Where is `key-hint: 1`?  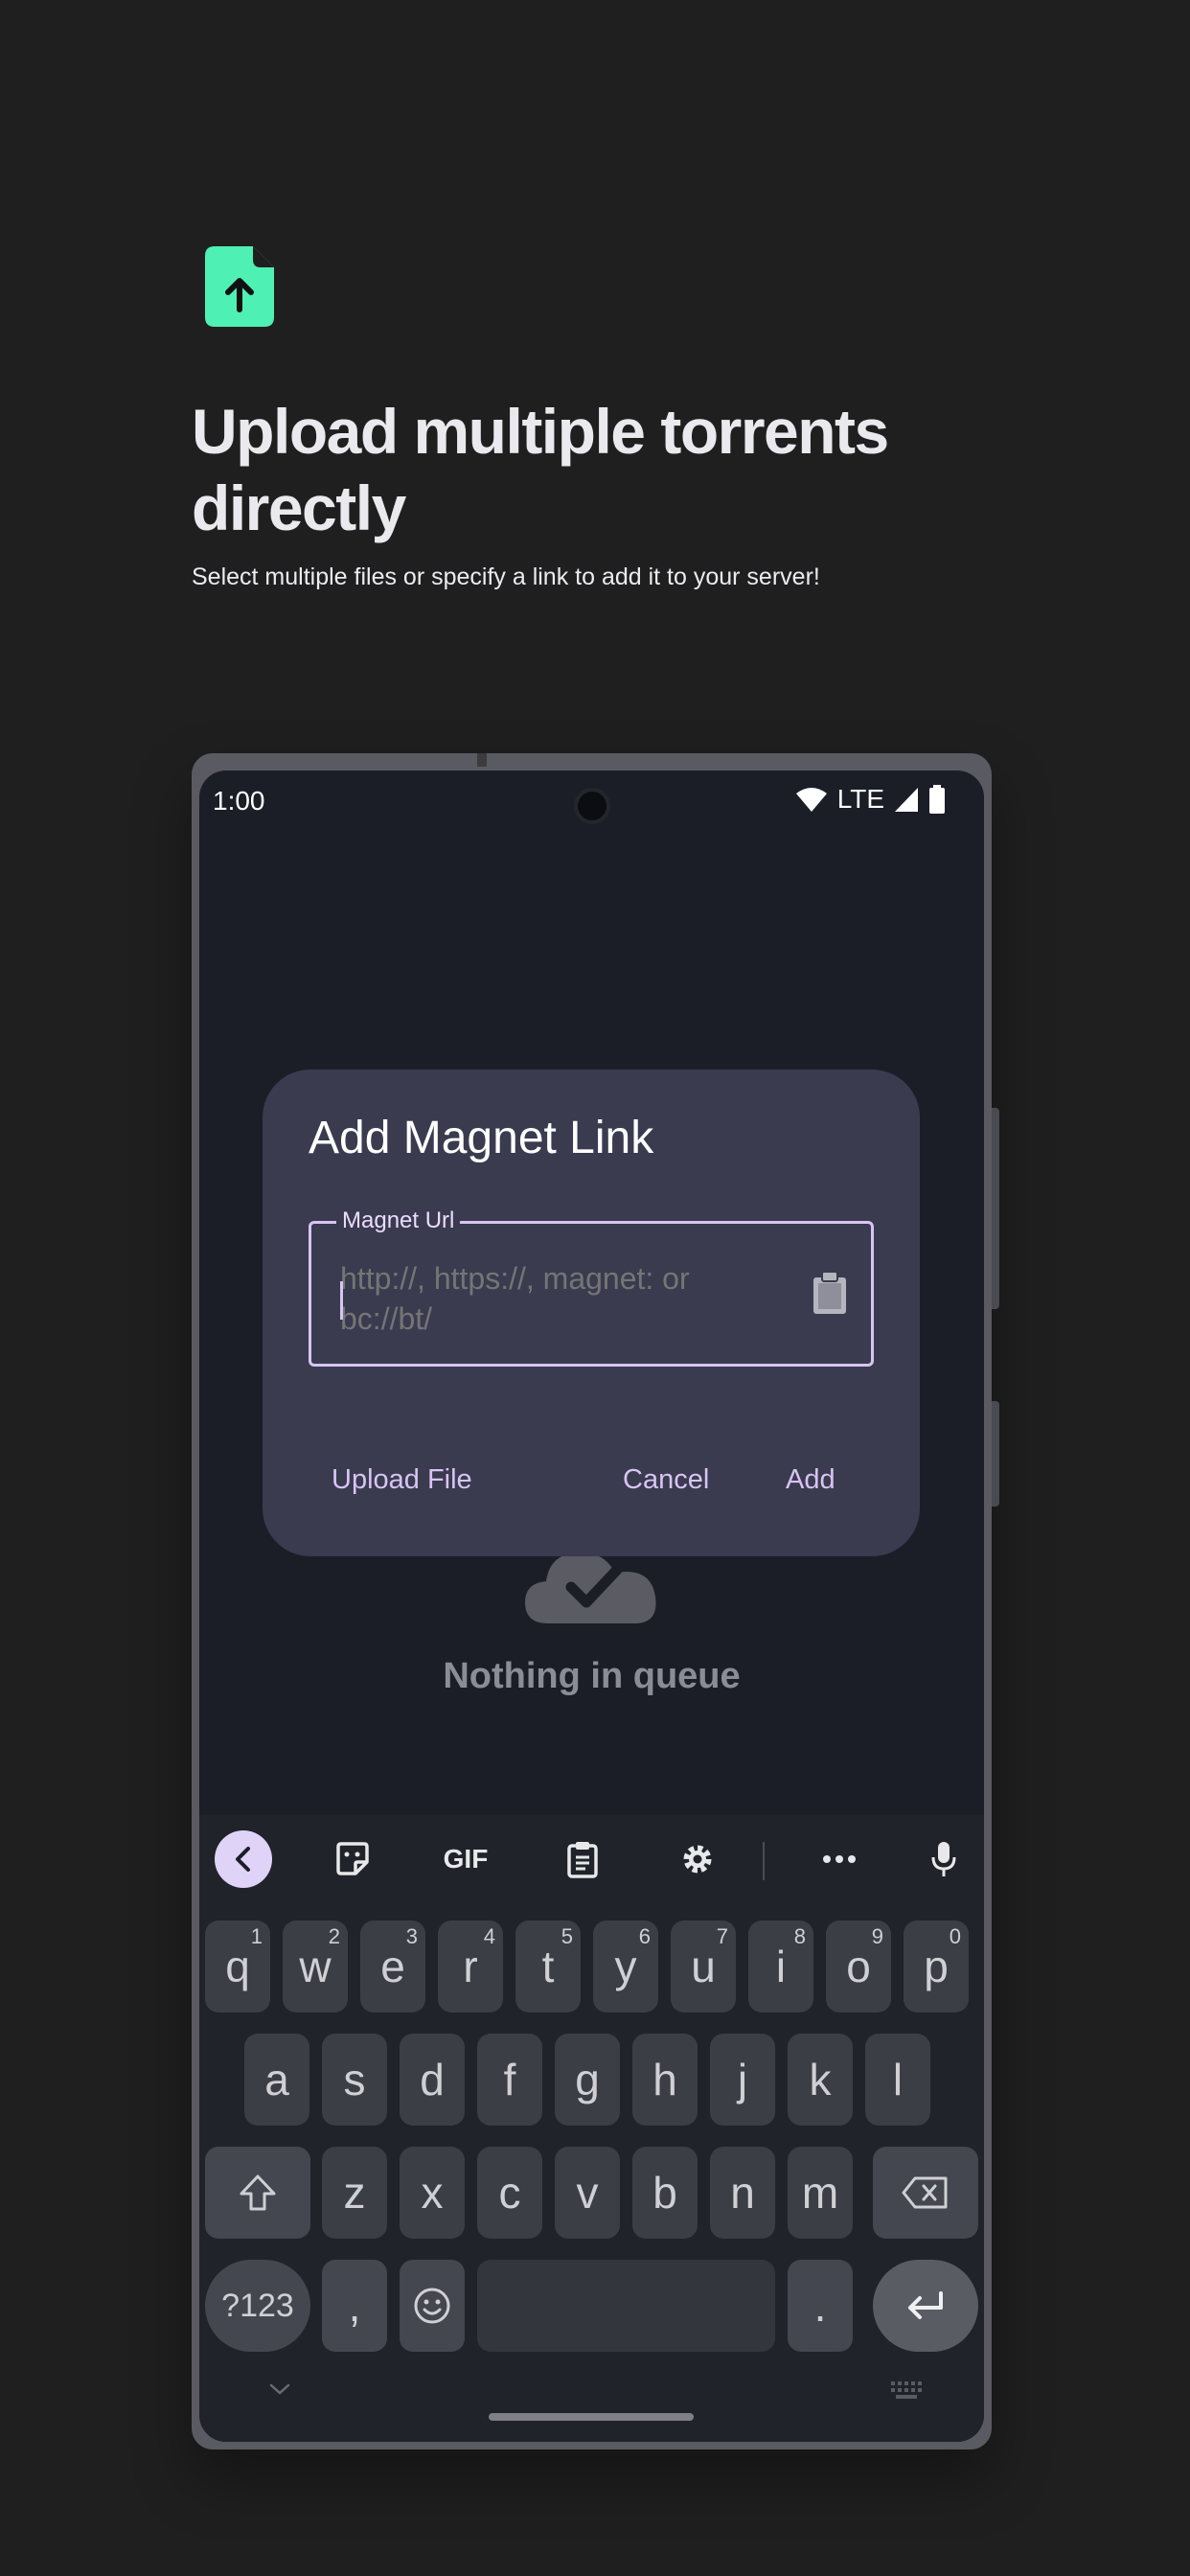 key-hint: 1 is located at coordinates (256, 1936).